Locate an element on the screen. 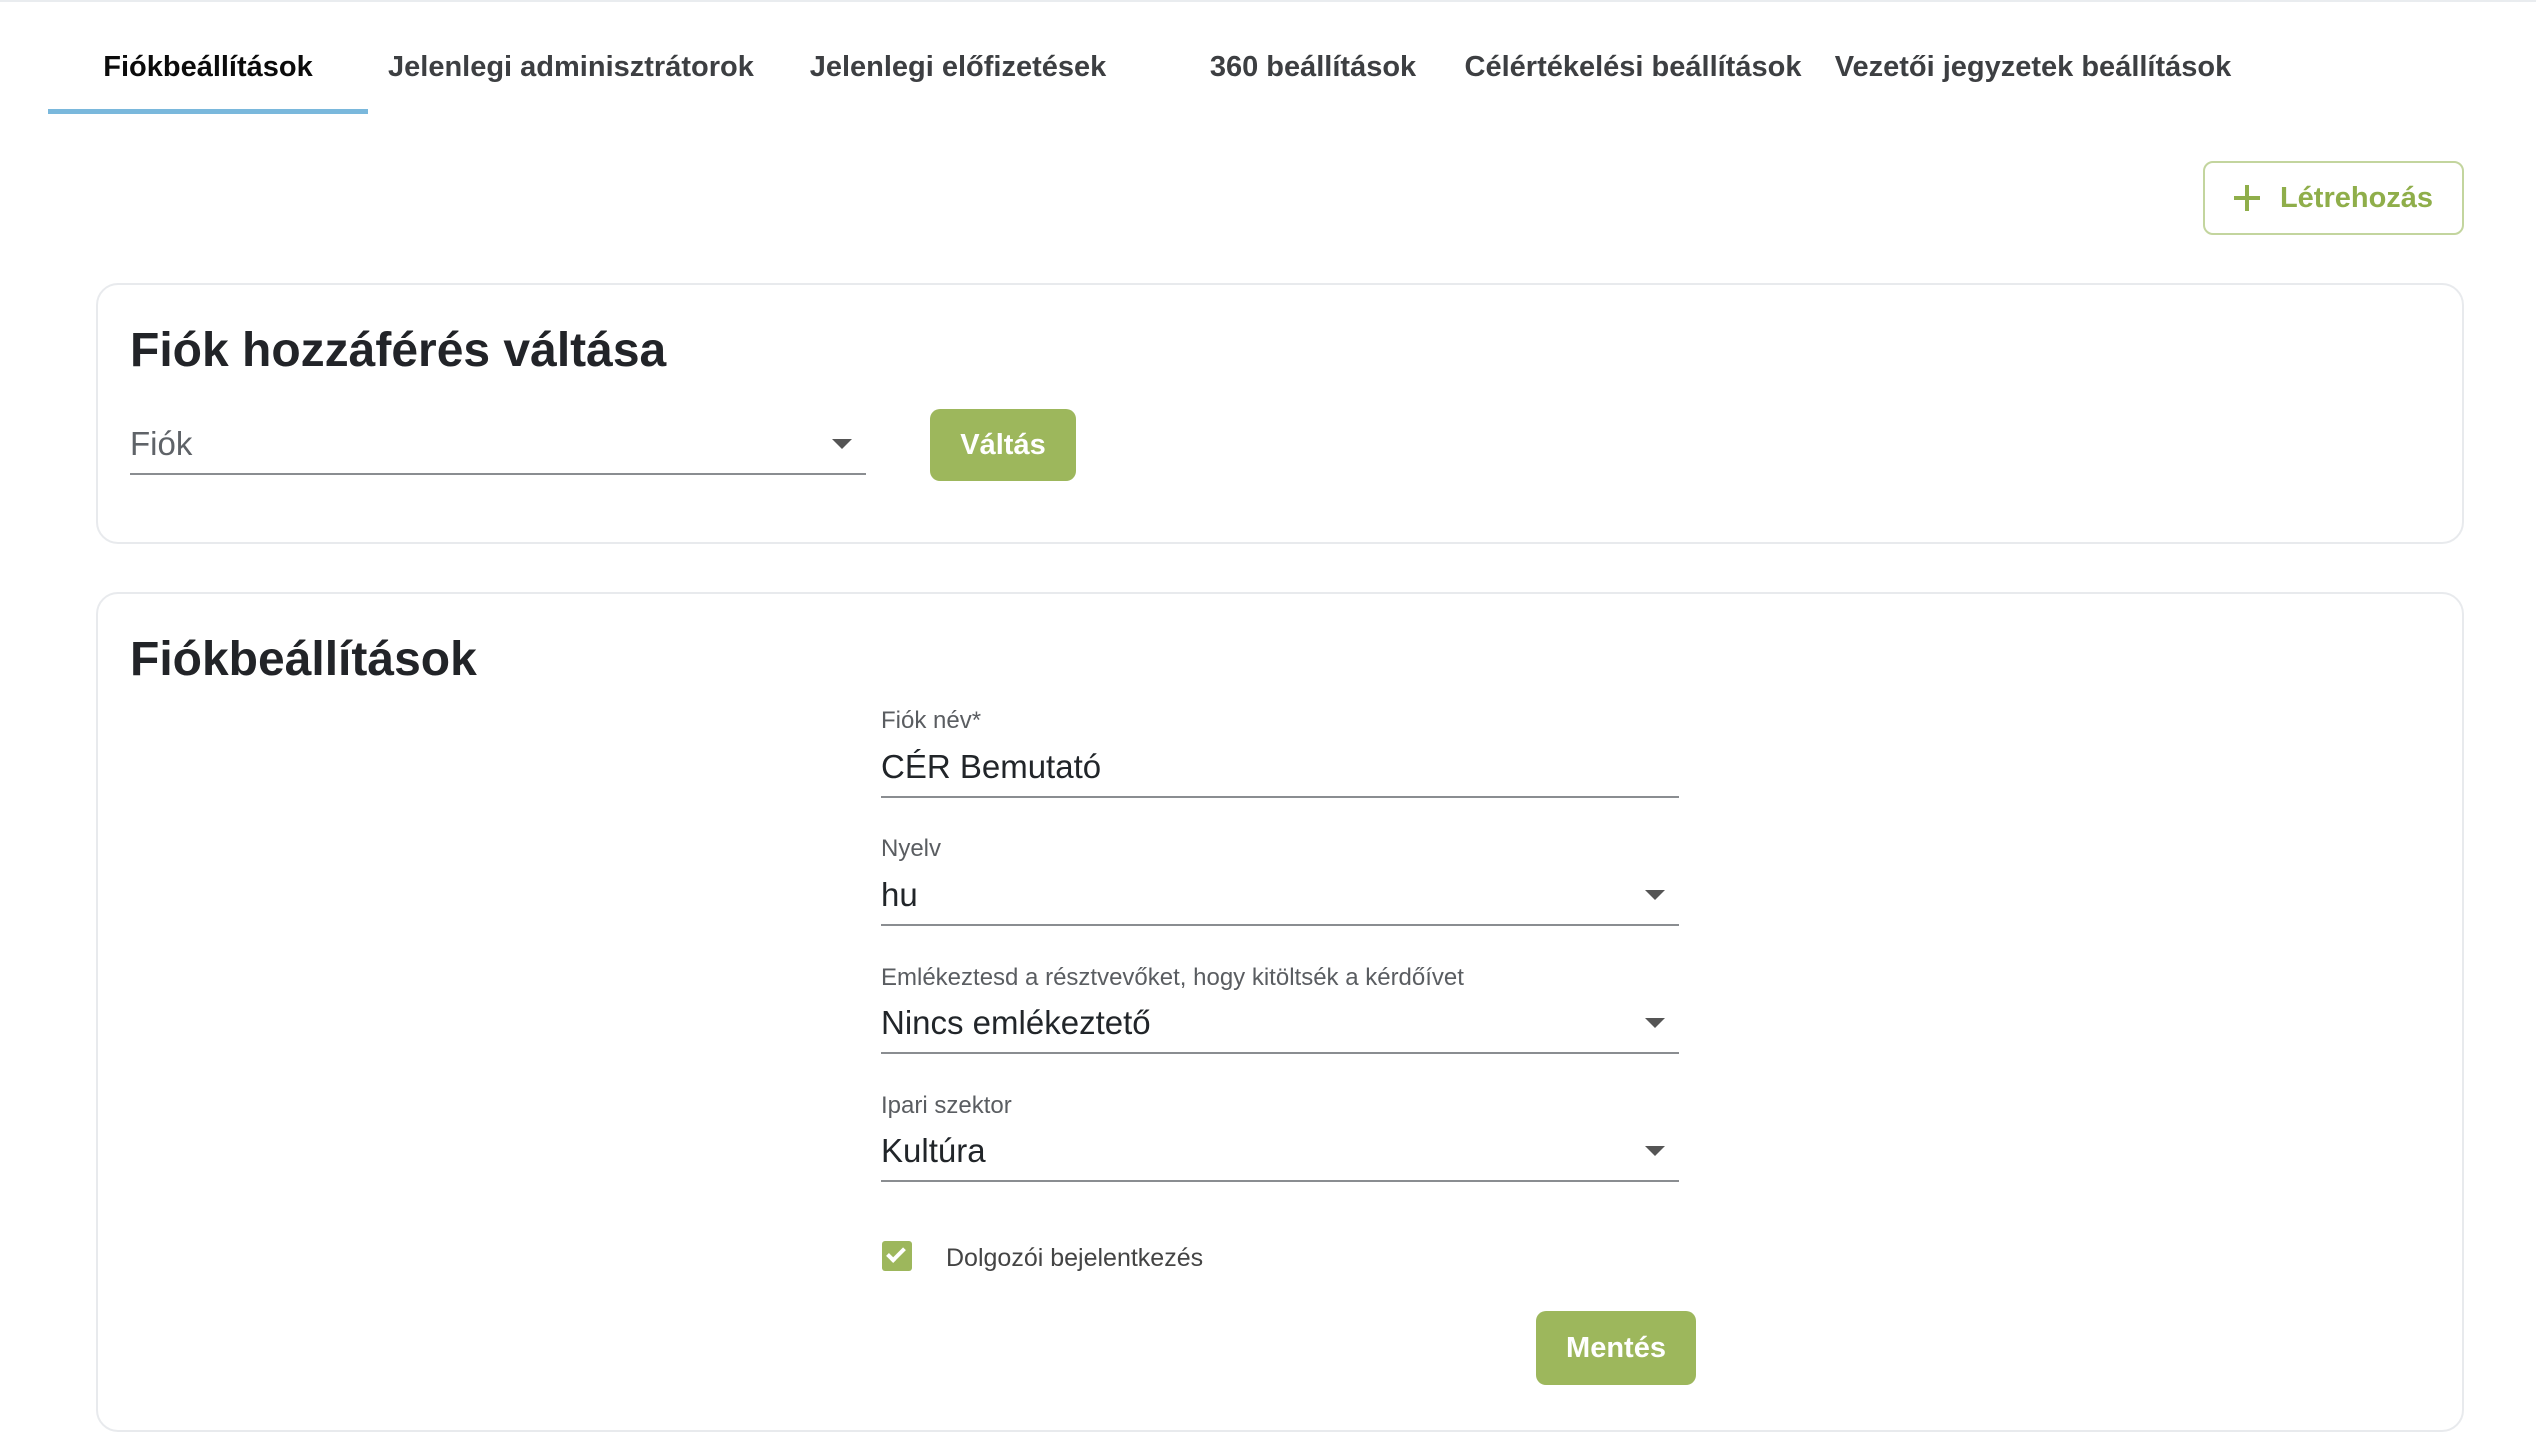  account-name-label: Fiók név* is located at coordinates (931, 720).